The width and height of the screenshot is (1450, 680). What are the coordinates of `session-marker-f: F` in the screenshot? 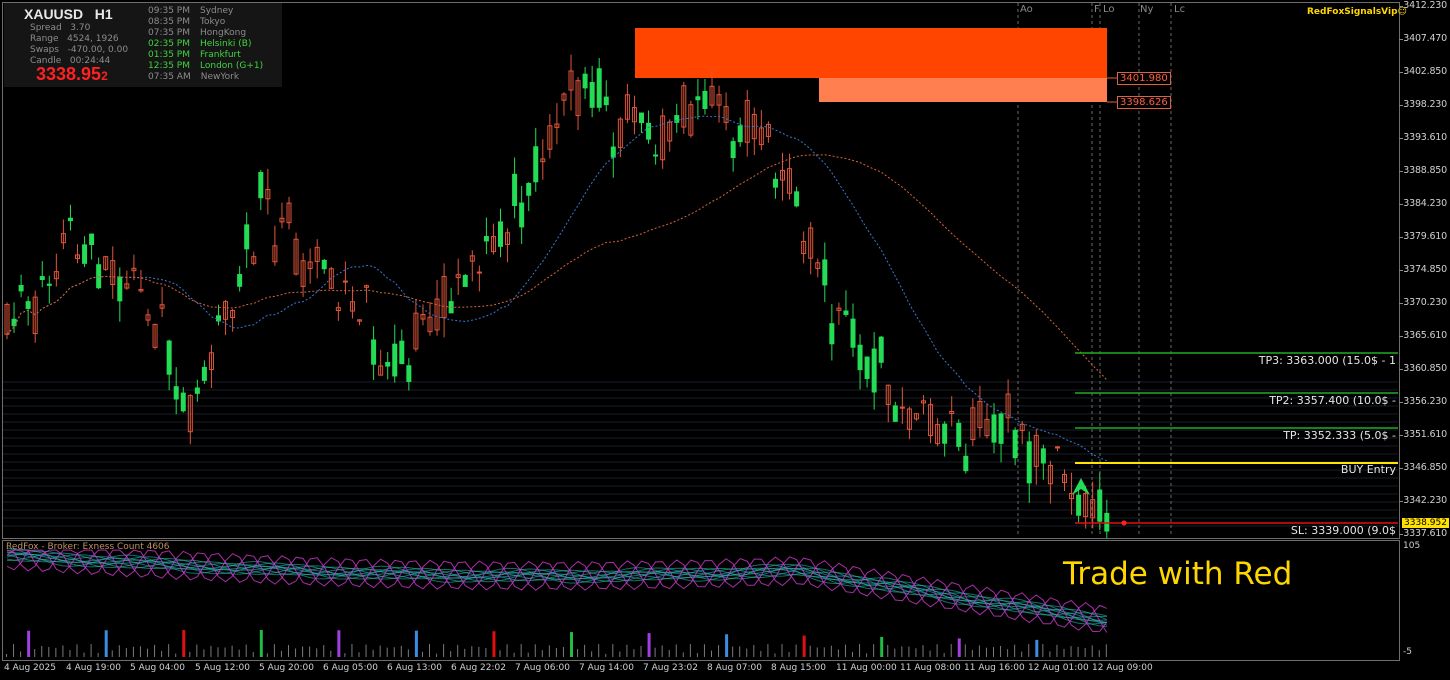 It's located at (1097, 9).